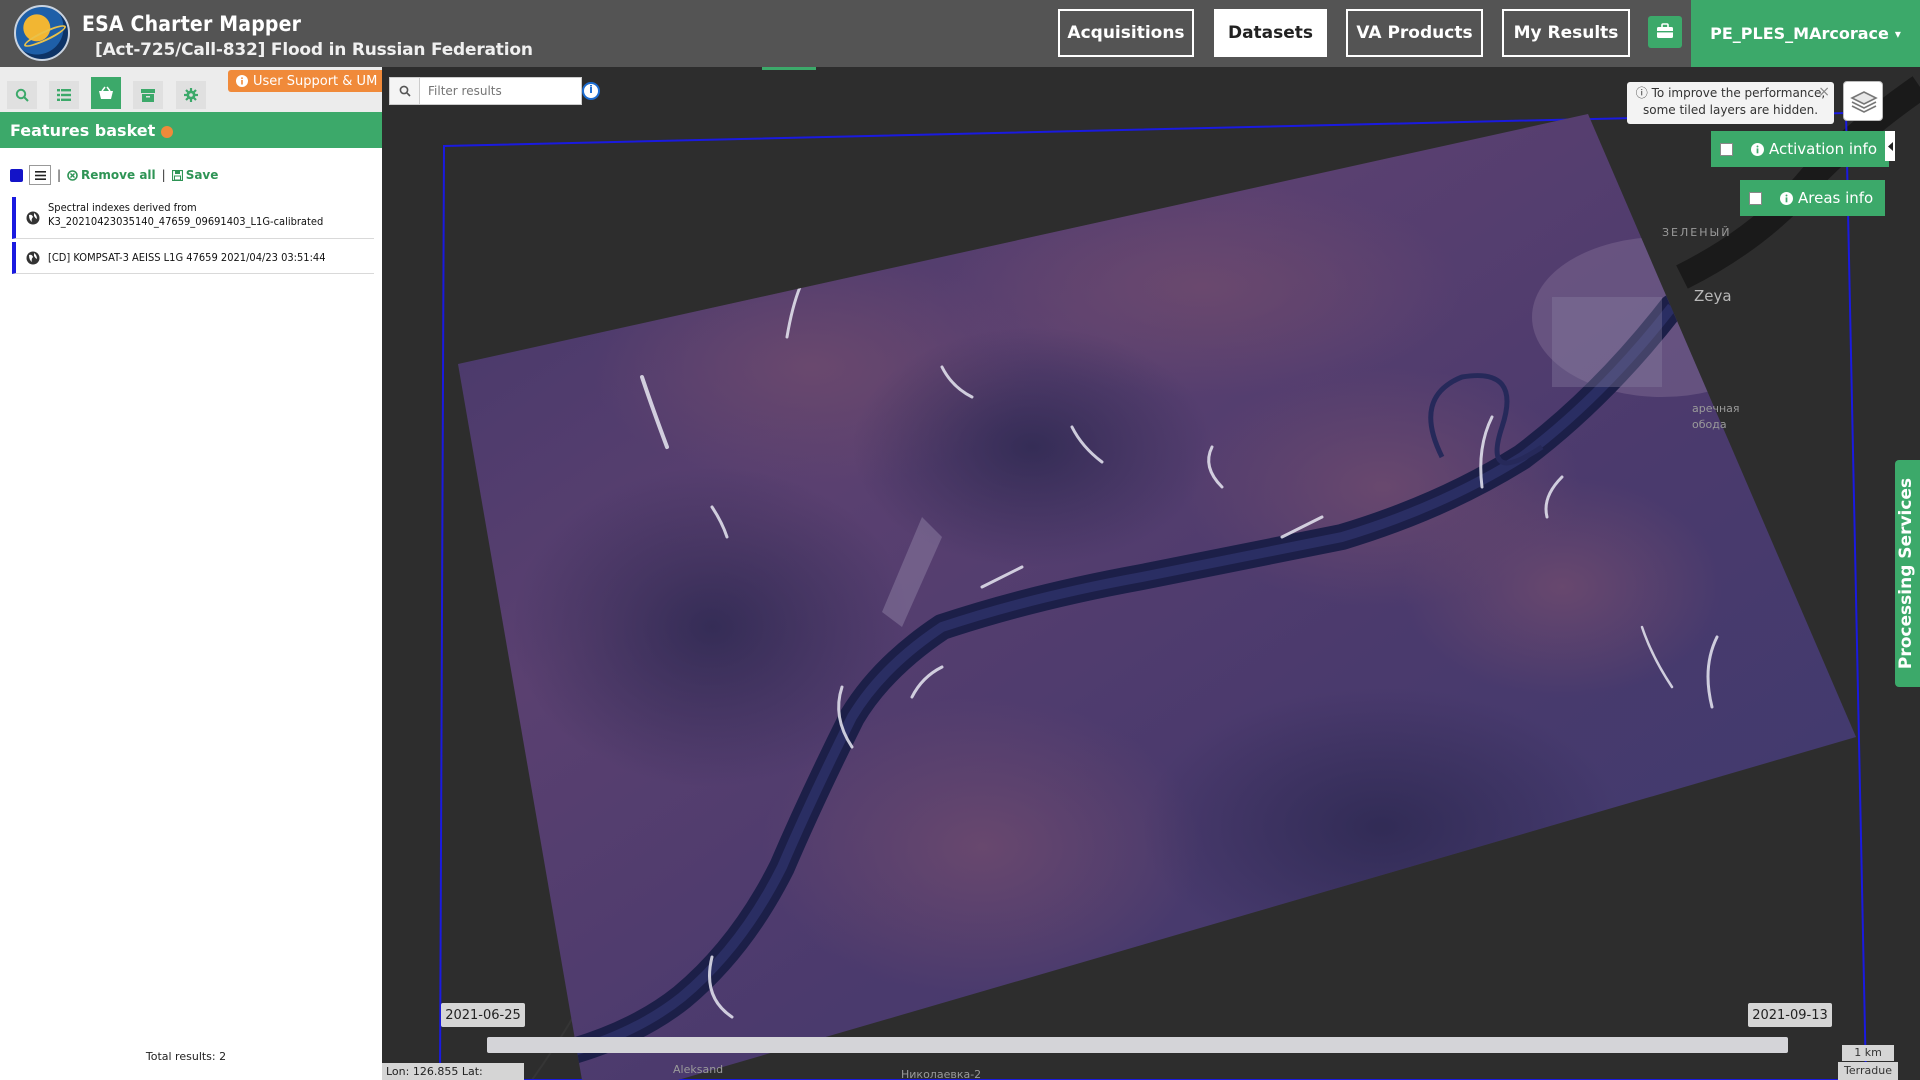 This screenshot has width=1920, height=1080. I want to click on basket-menu-button, so click(40, 175).